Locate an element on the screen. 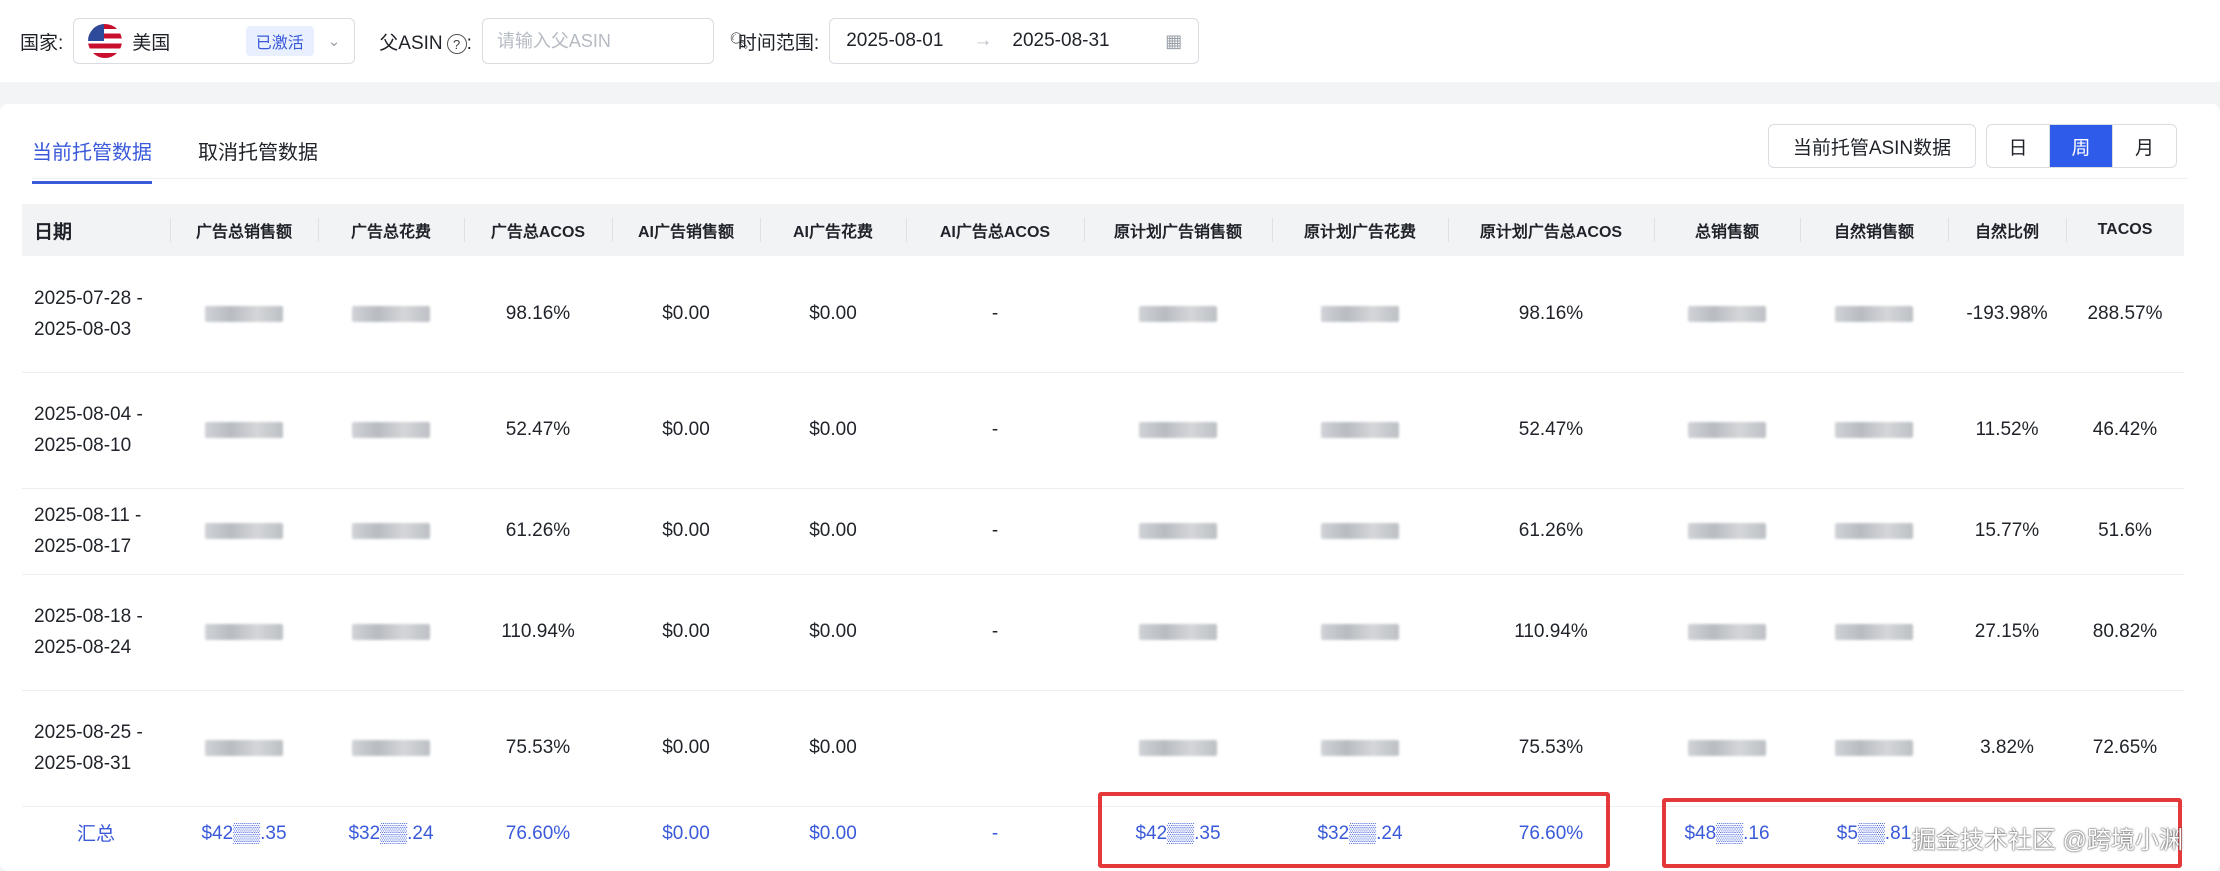  country-select: 美国 已激活 ⌄ is located at coordinates (214, 41).